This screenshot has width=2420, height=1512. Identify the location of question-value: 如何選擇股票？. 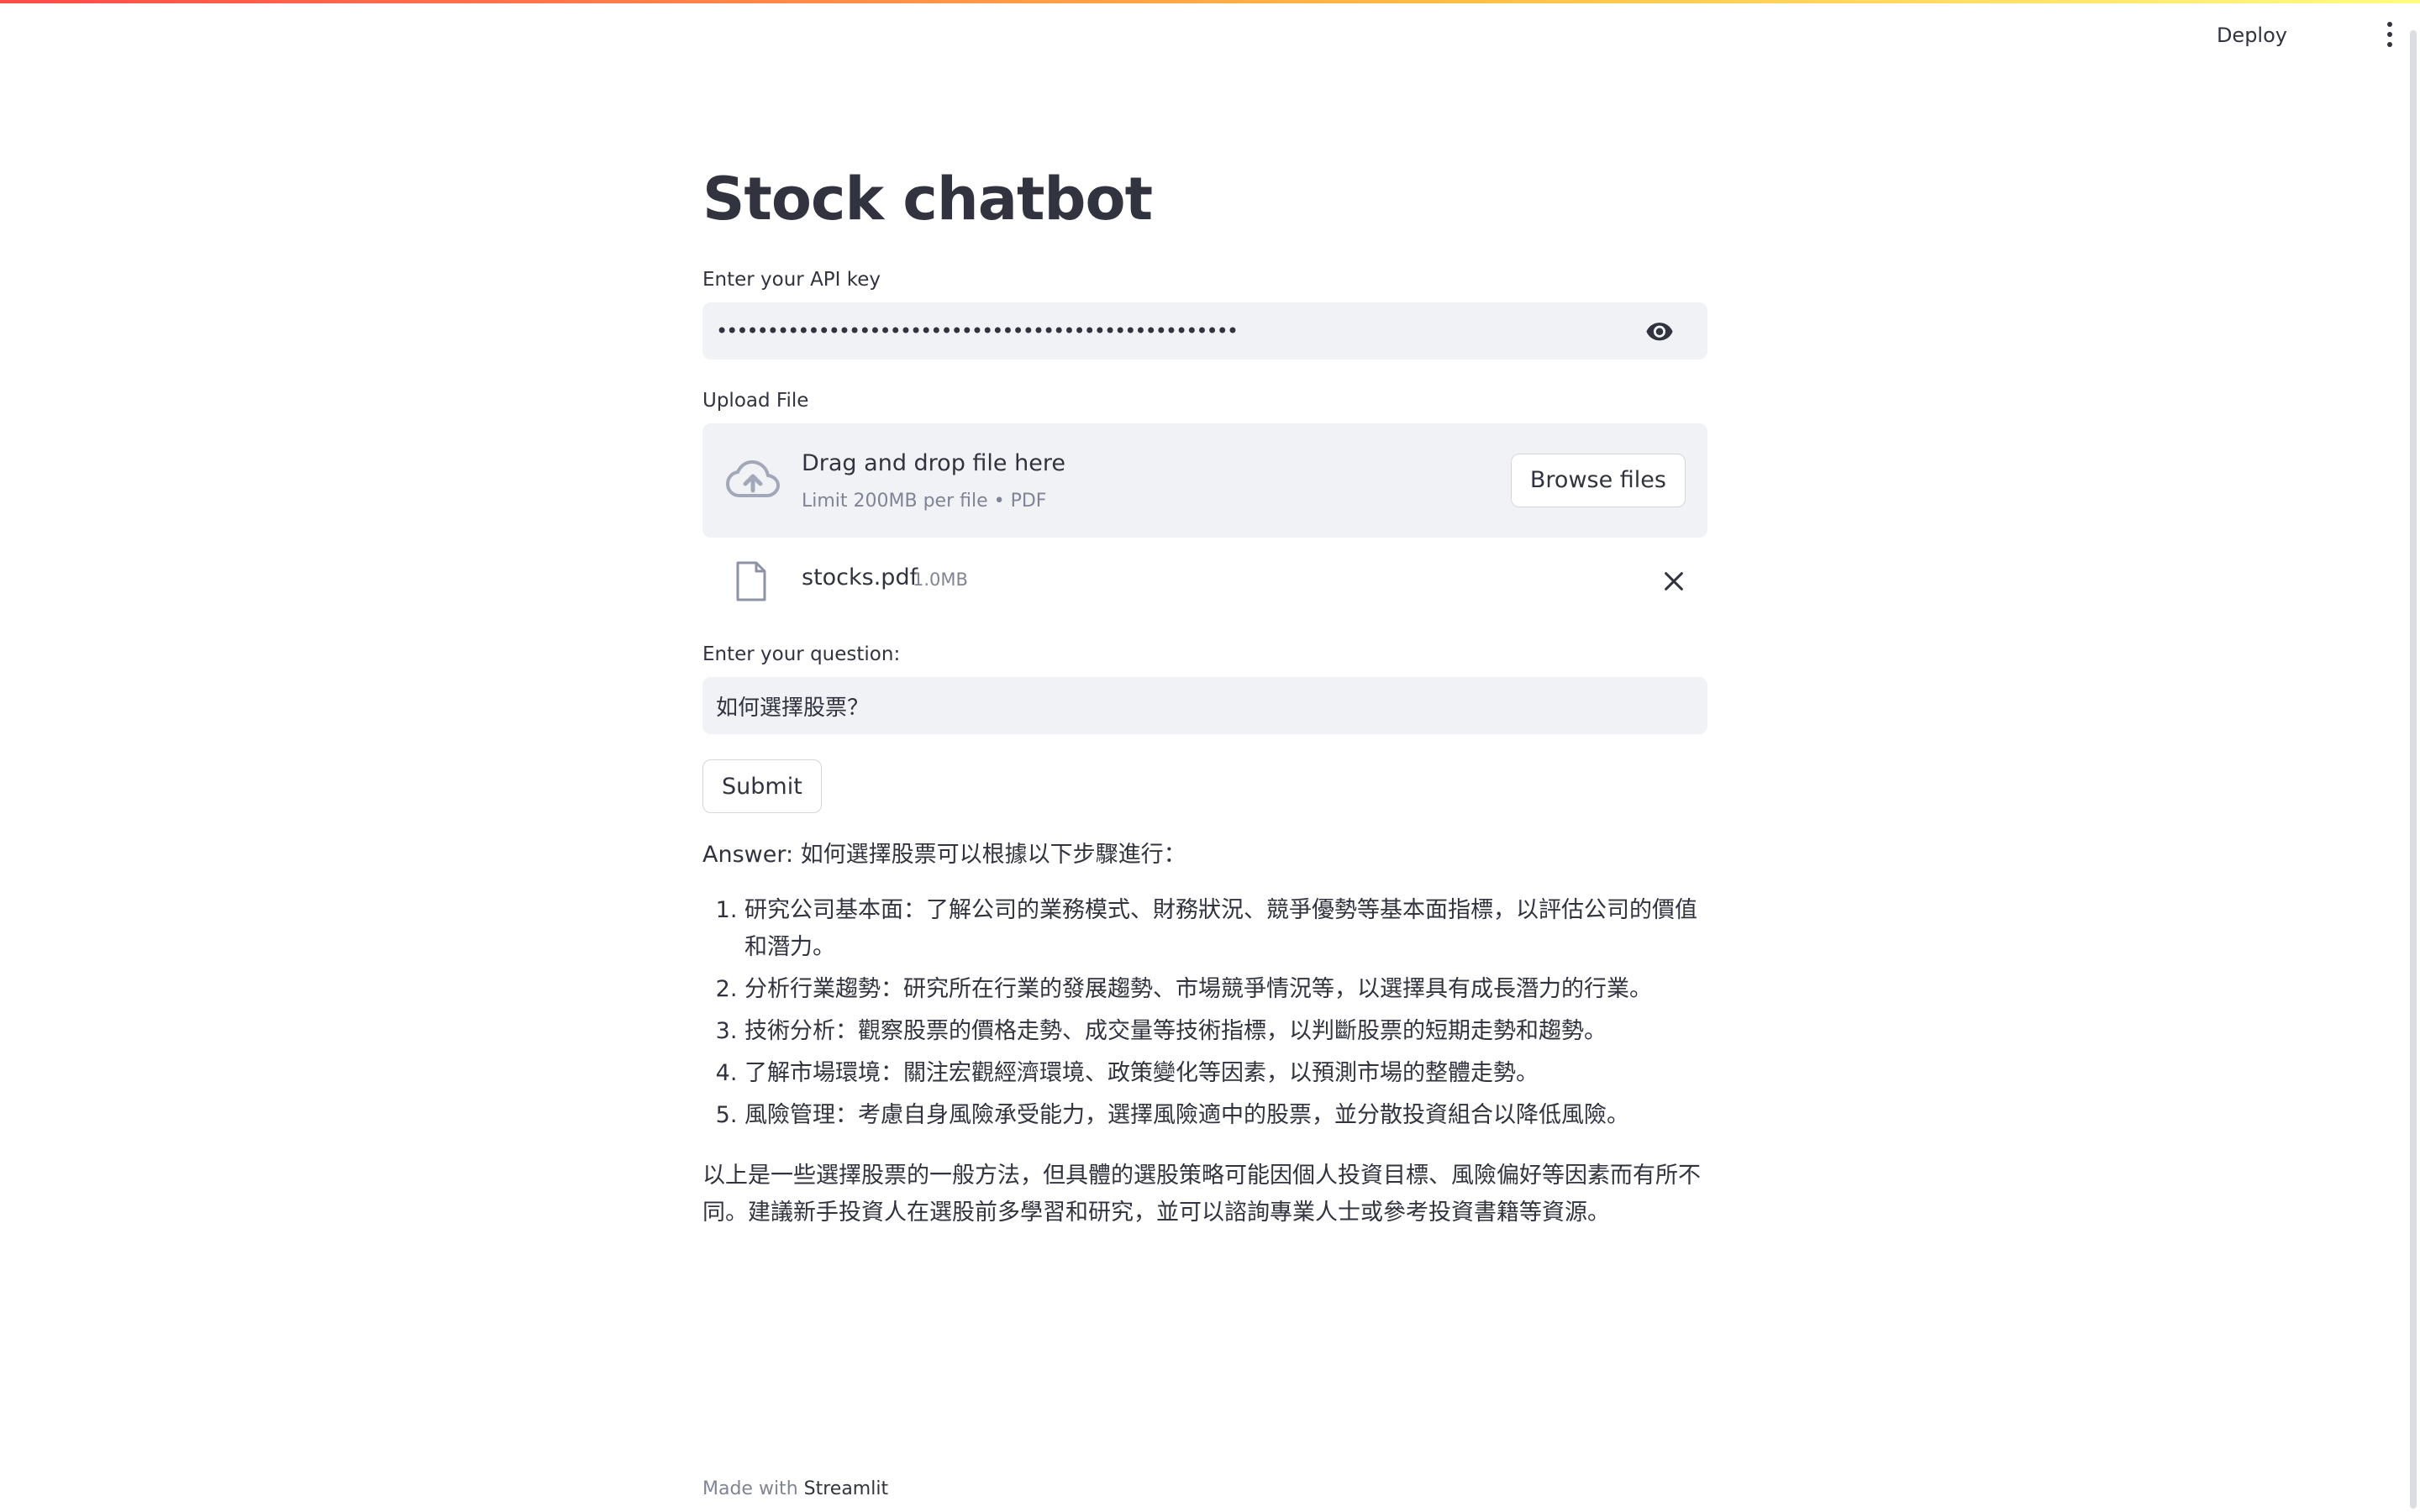
(793, 708).